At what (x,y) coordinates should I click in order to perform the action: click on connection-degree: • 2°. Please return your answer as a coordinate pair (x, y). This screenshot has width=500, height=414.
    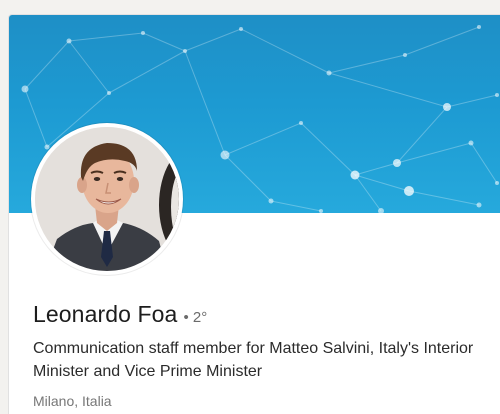
    Looking at the image, I should click on (195, 317).